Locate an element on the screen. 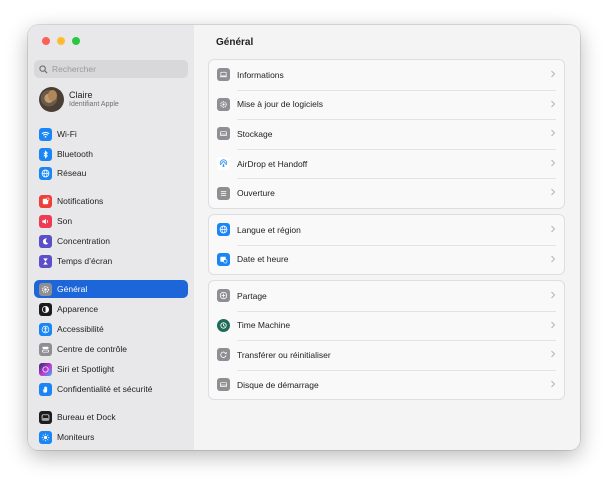 The height and width of the screenshot is (479, 608). settings-row-airdrop: AirDrop et Handoff is located at coordinates (386, 163).